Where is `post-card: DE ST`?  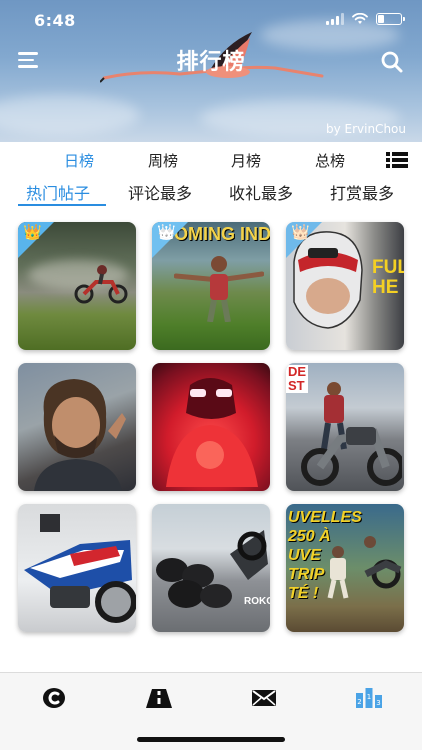
post-card: DE ST is located at coordinates (345, 427).